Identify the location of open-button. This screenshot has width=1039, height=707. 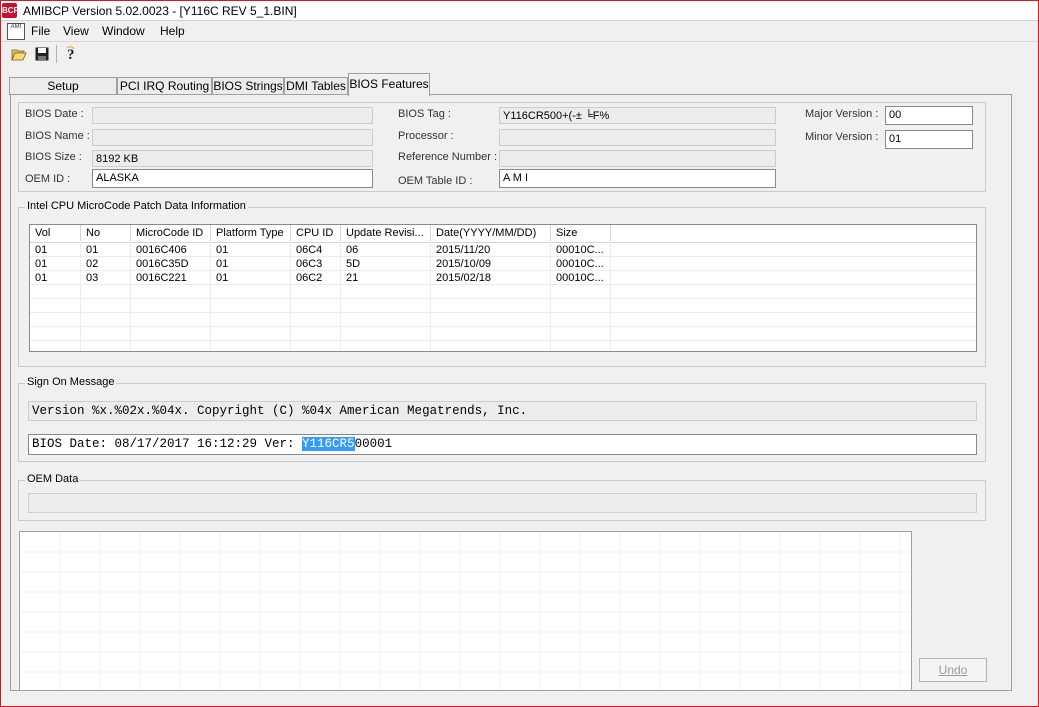
(19, 54).